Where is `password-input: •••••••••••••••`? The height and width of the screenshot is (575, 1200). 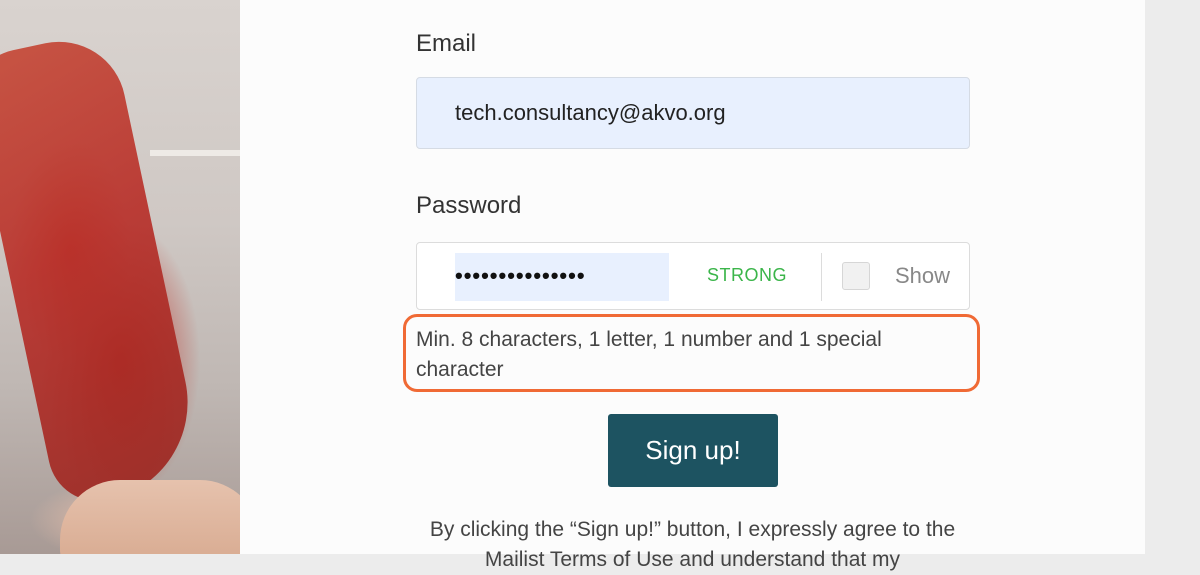 password-input: ••••••••••••••• is located at coordinates (562, 277).